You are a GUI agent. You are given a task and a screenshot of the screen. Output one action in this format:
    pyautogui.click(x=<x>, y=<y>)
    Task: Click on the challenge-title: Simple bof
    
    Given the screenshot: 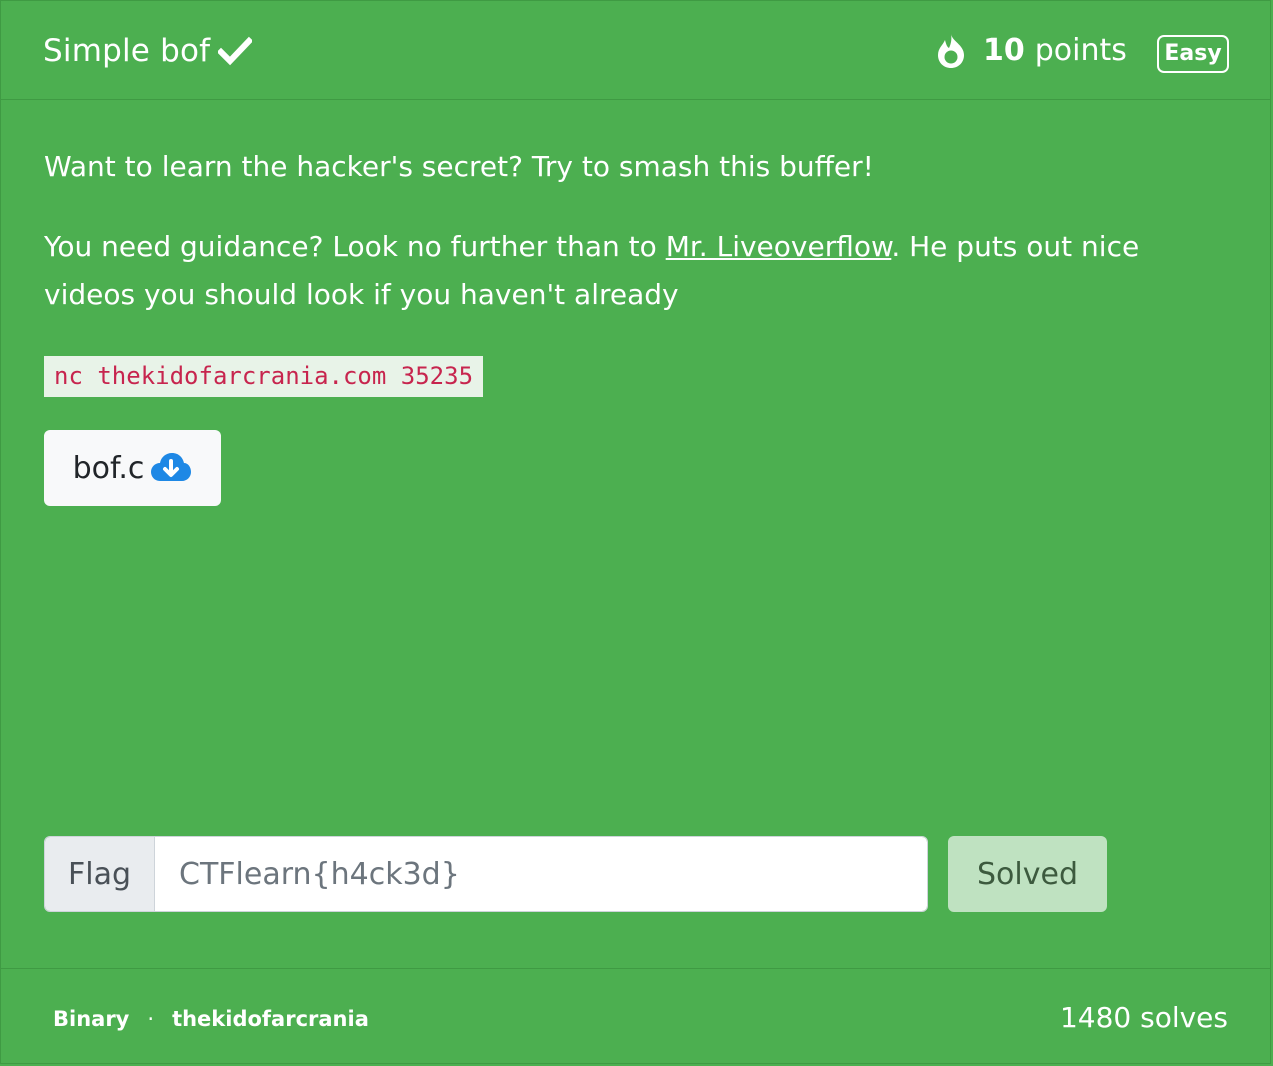 What is the action you would take?
    pyautogui.click(x=148, y=51)
    